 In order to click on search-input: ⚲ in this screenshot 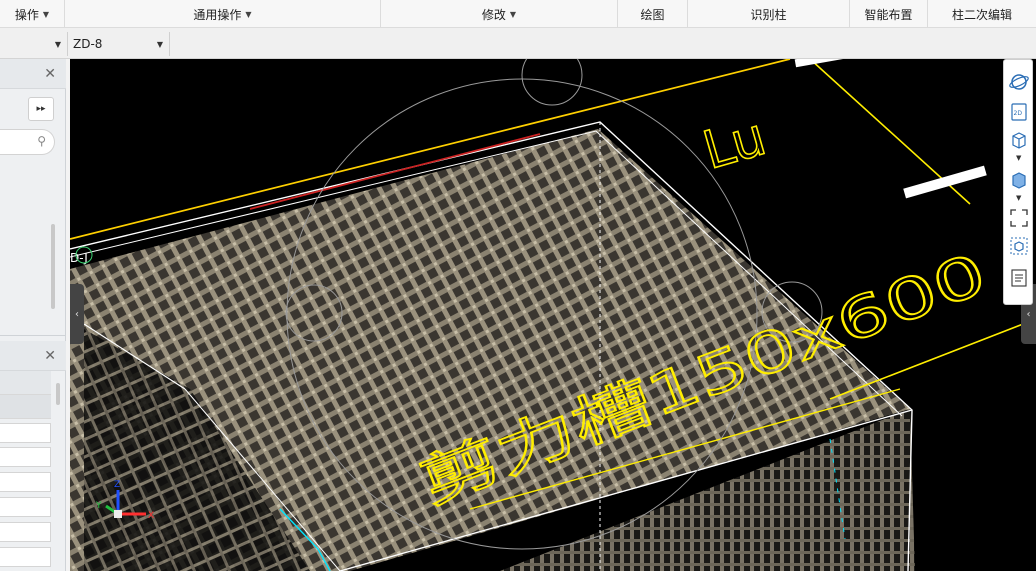, I will do `click(27, 142)`.